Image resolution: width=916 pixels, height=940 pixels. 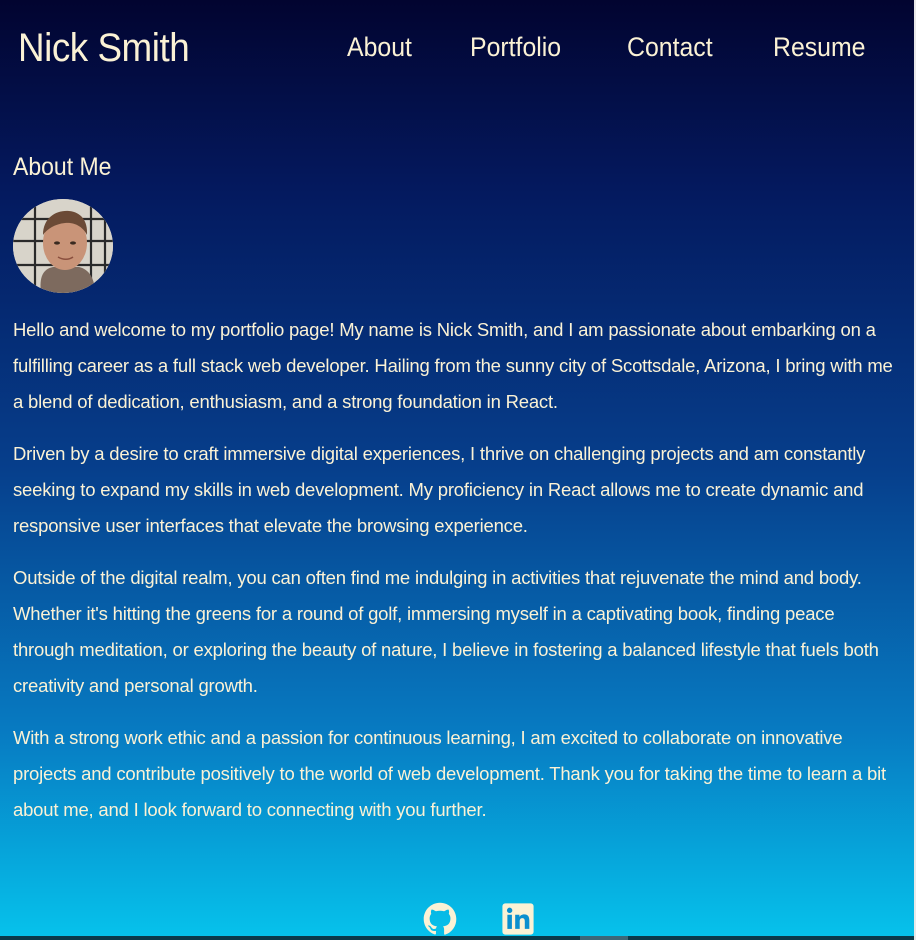 I want to click on scrollbar-thumb, so click(x=604, y=938).